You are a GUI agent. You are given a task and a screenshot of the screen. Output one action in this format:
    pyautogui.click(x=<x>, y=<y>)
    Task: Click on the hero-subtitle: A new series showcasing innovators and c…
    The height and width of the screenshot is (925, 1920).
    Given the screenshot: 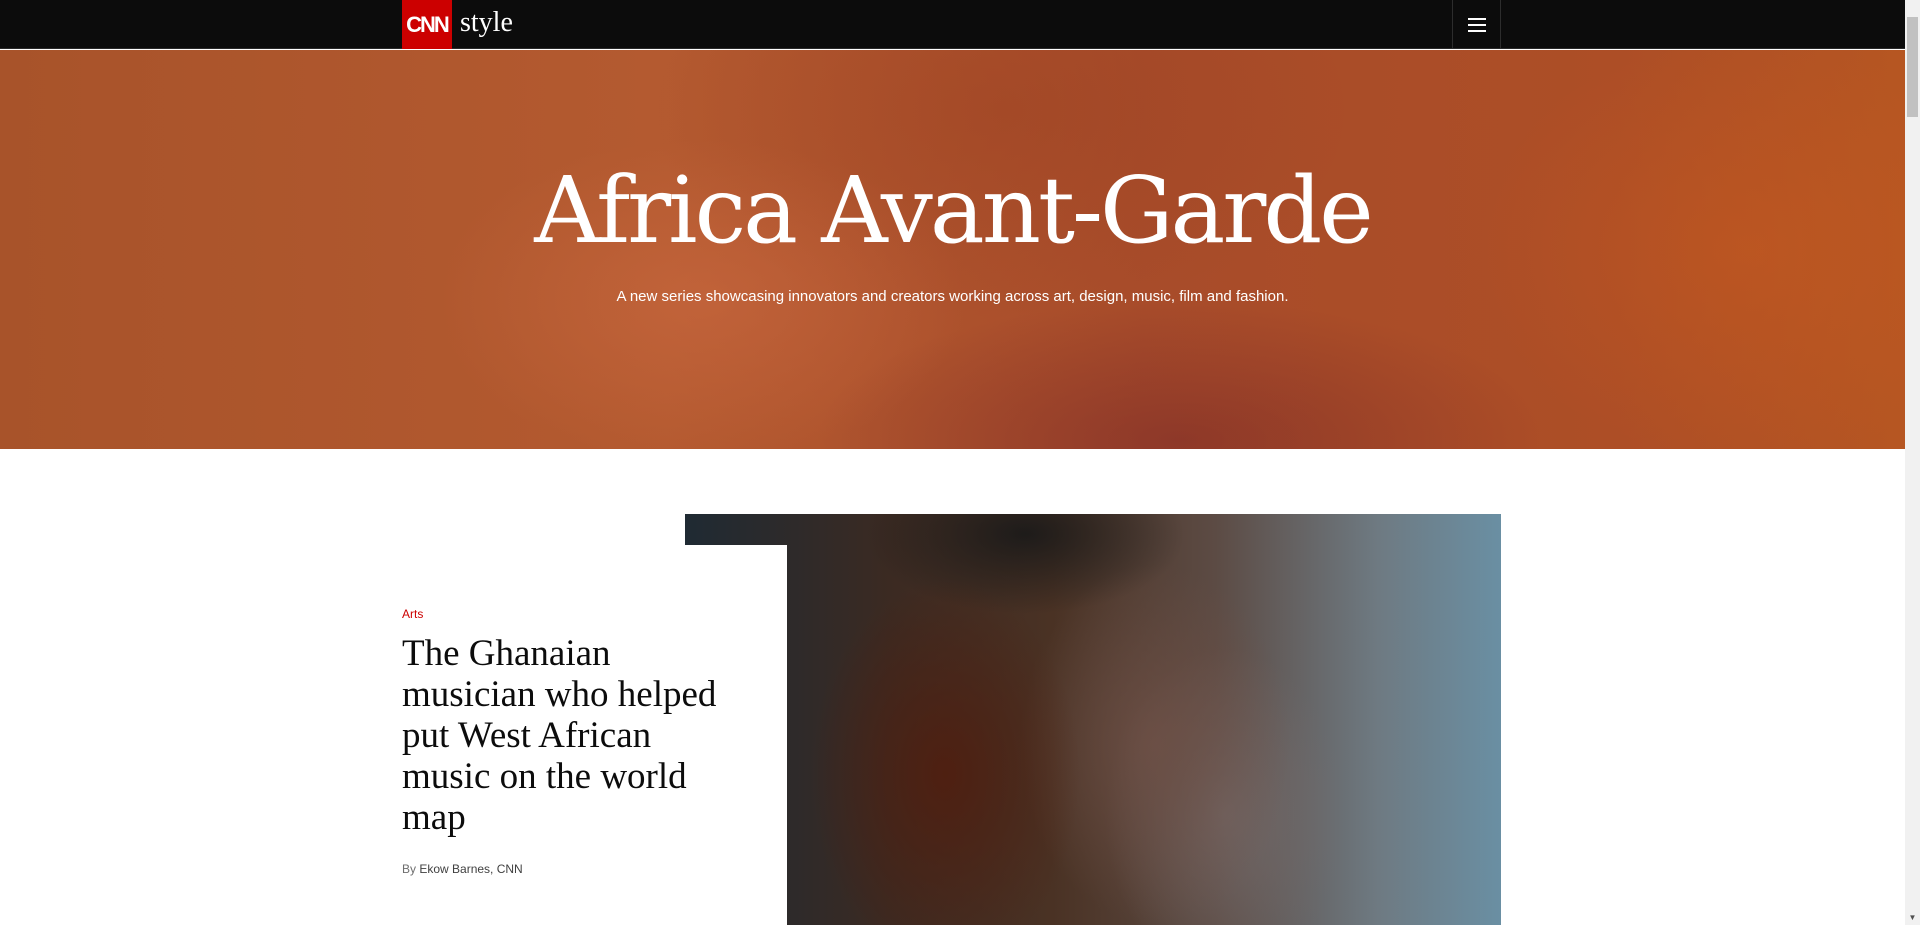 What is the action you would take?
    pyautogui.click(x=952, y=296)
    